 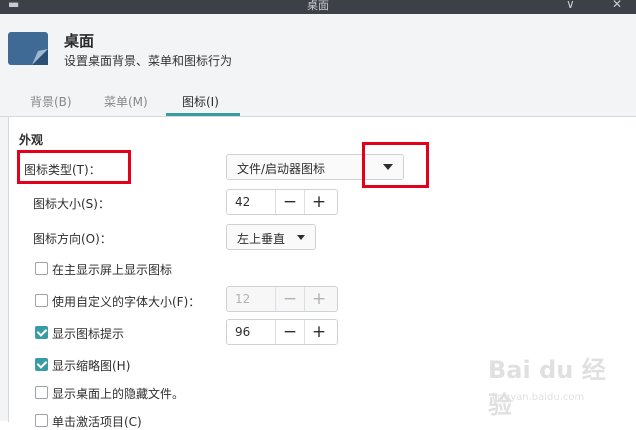 I want to click on show-hidden-checkbox, so click(x=41, y=392).